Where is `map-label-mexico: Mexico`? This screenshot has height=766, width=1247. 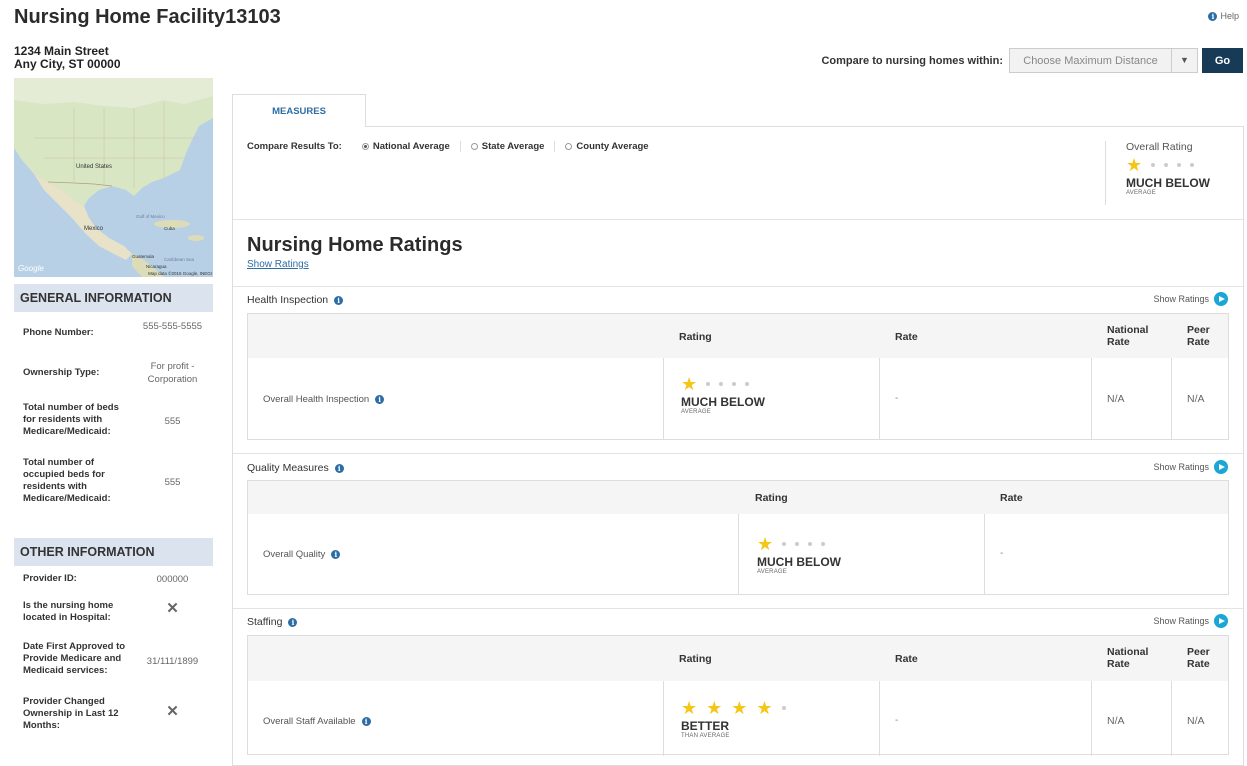 map-label-mexico: Mexico is located at coordinates (94, 229).